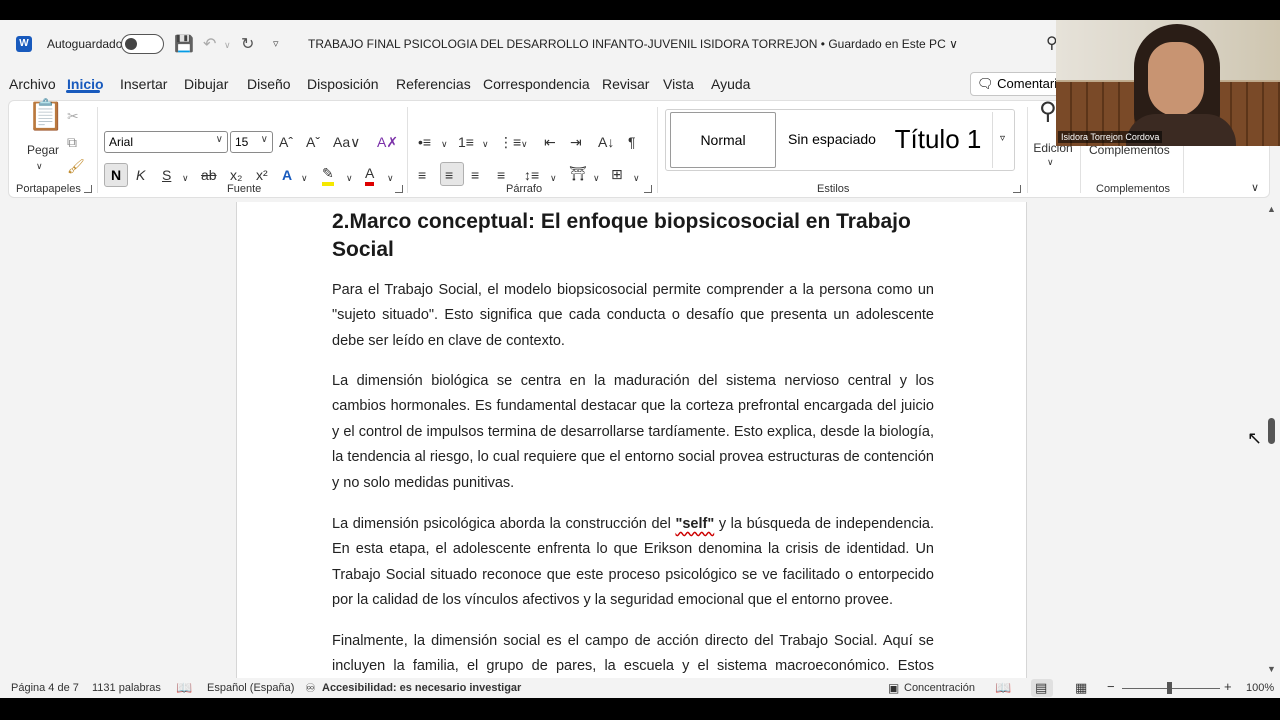 This screenshot has height=720, width=1280. I want to click on change-case-icon: Aa∨, so click(346, 142).